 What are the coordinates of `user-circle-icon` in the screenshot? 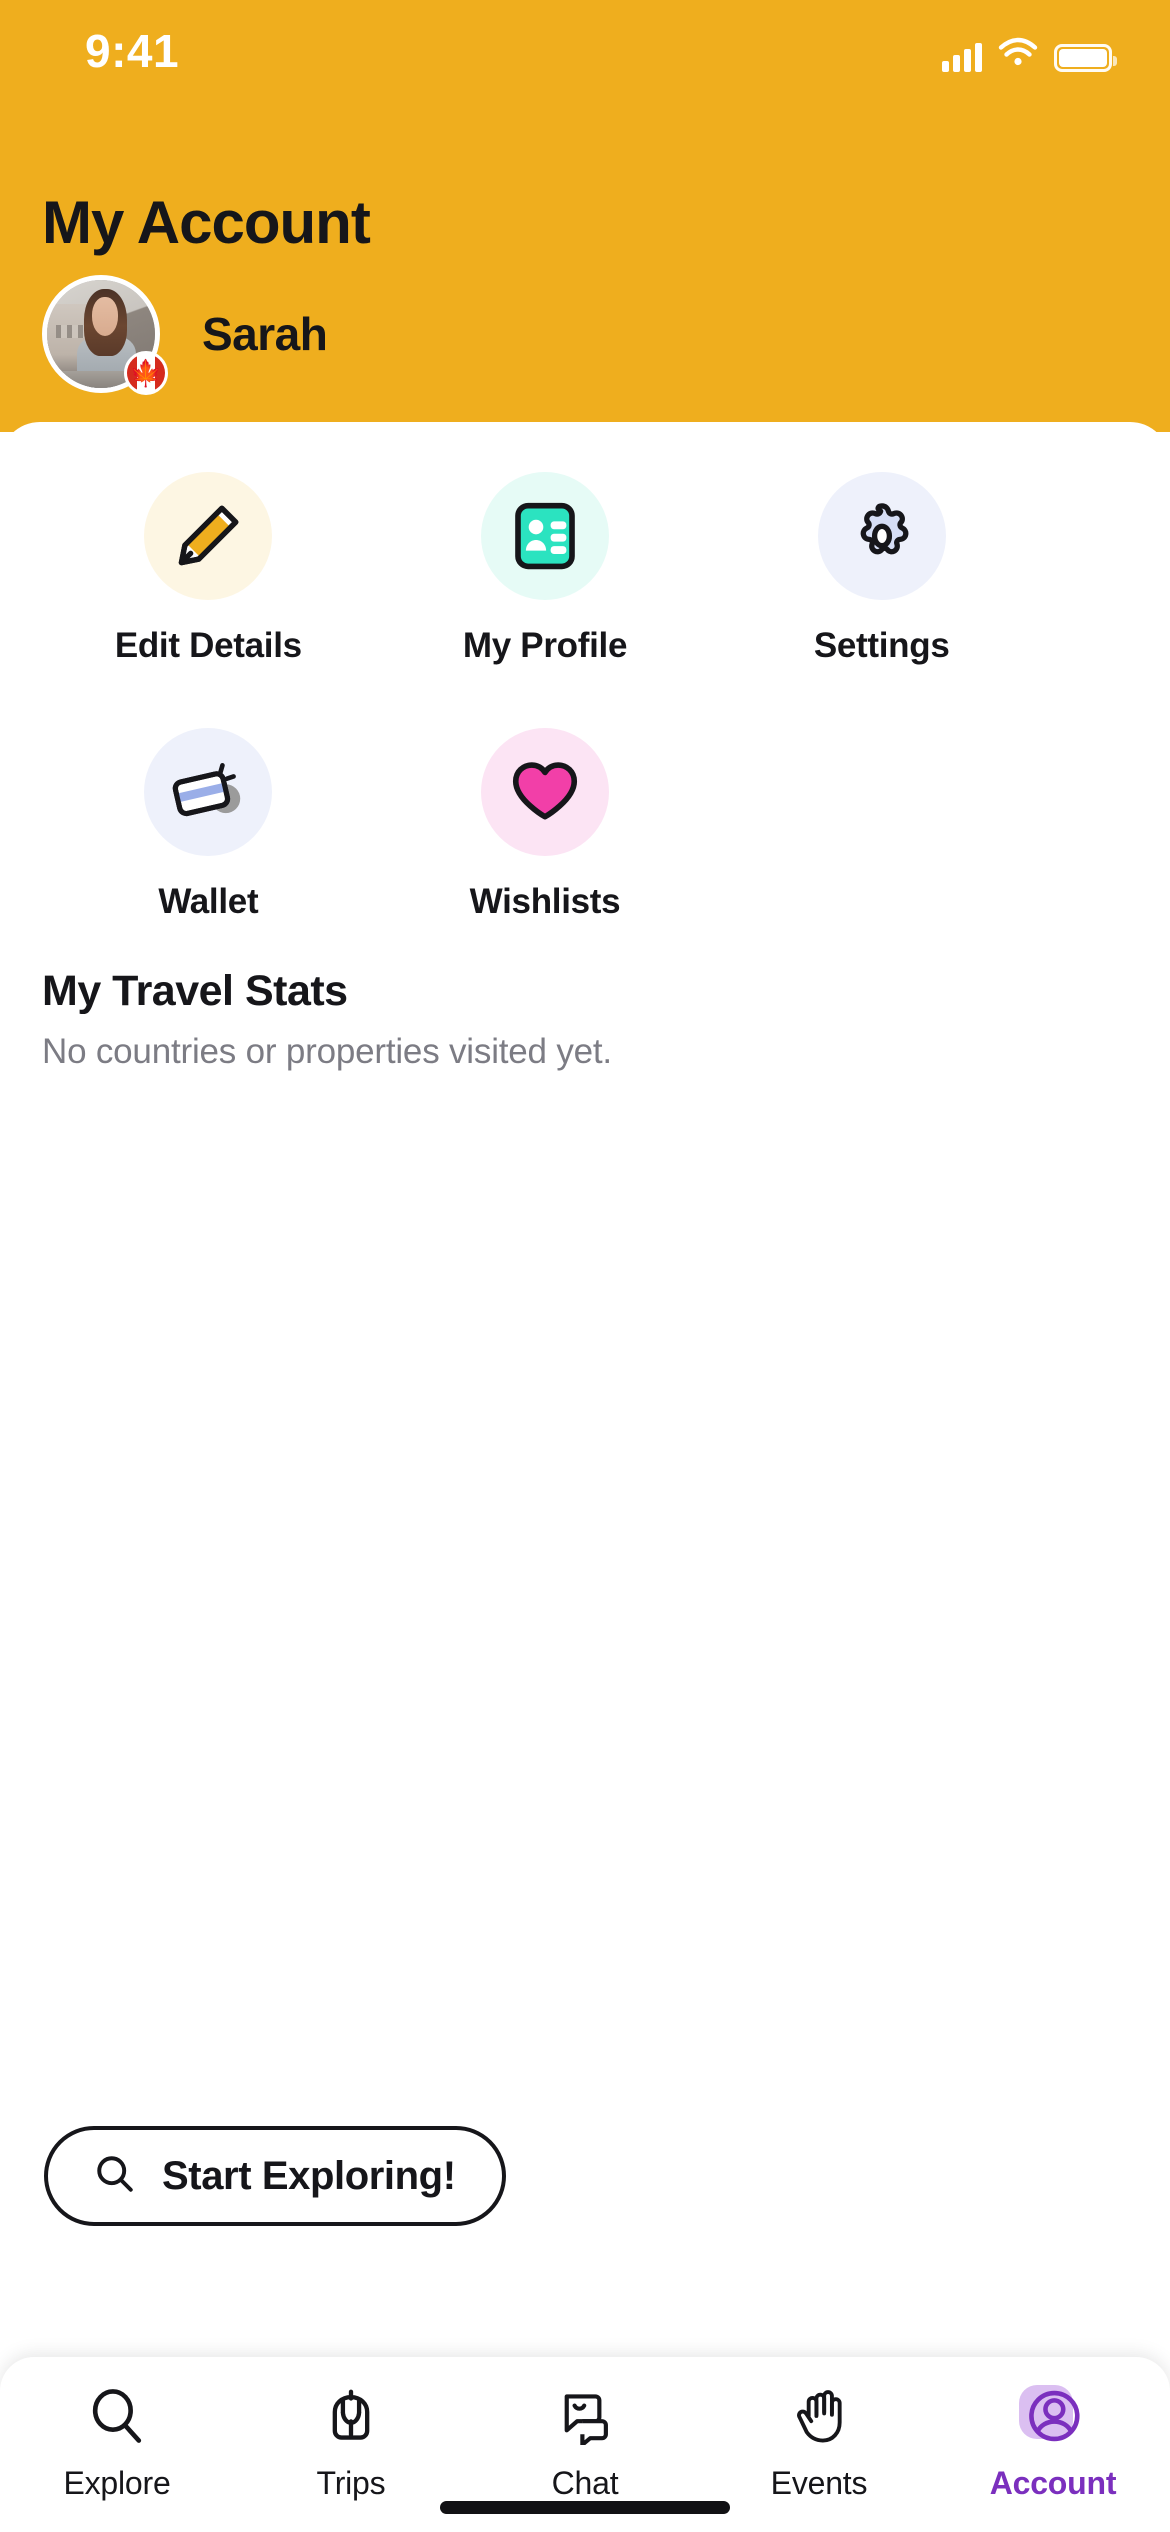 It's located at (1053, 2416).